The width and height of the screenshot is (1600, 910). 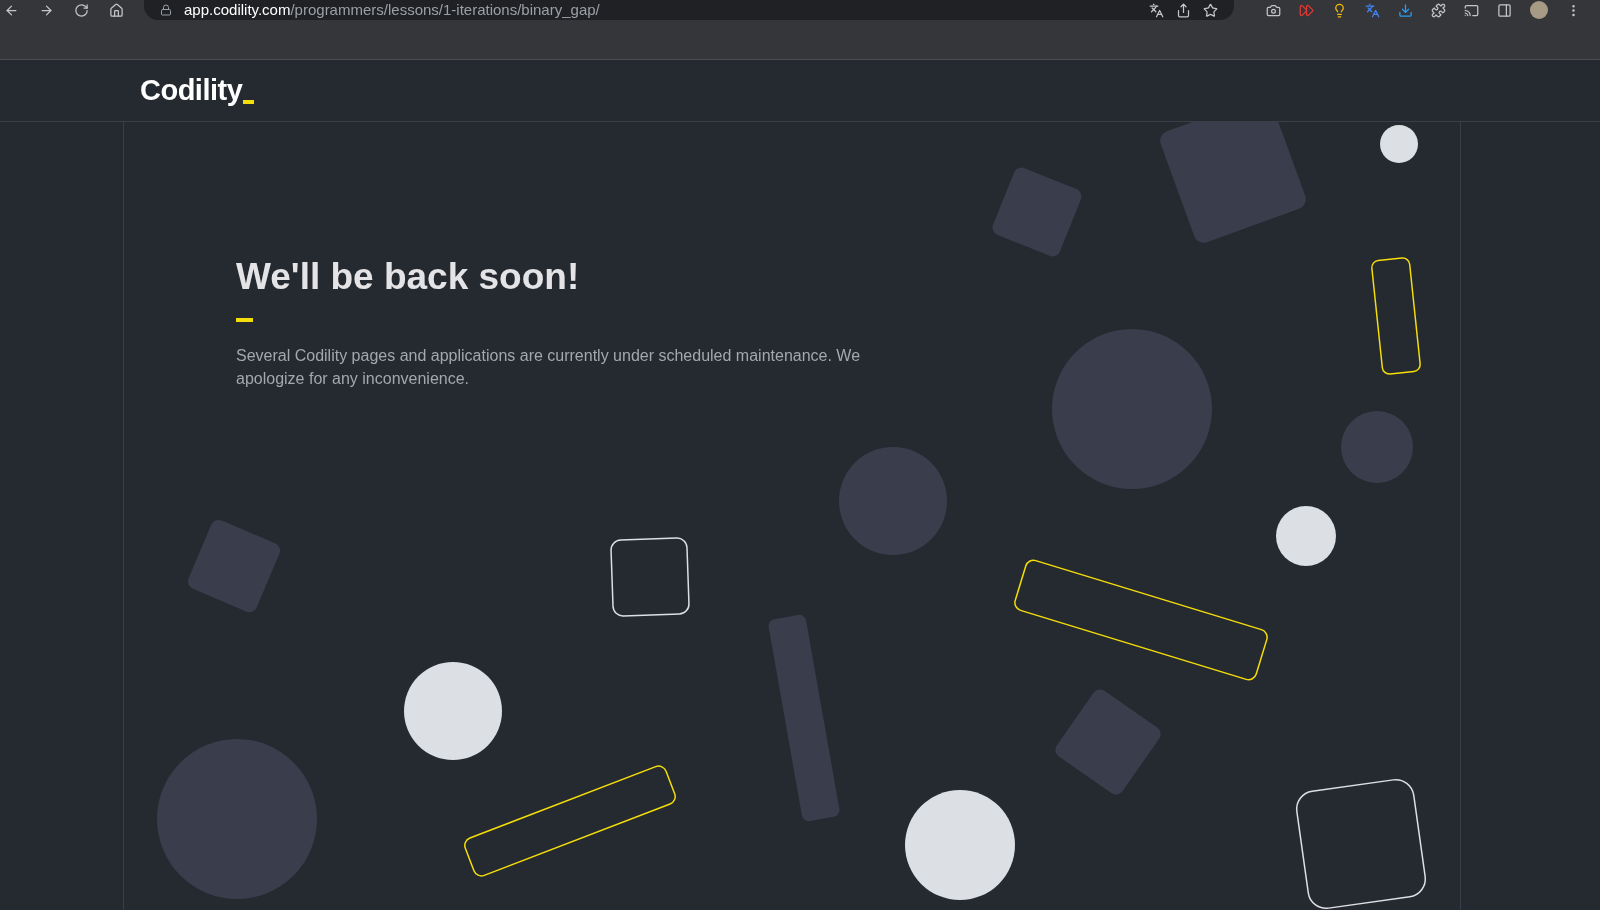 I want to click on translate-icon, so click(x=1156, y=10).